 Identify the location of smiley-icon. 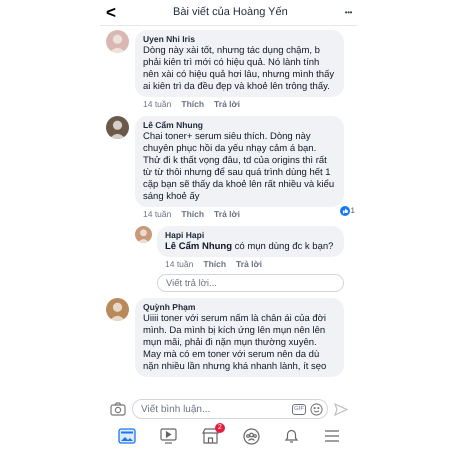
(316, 409).